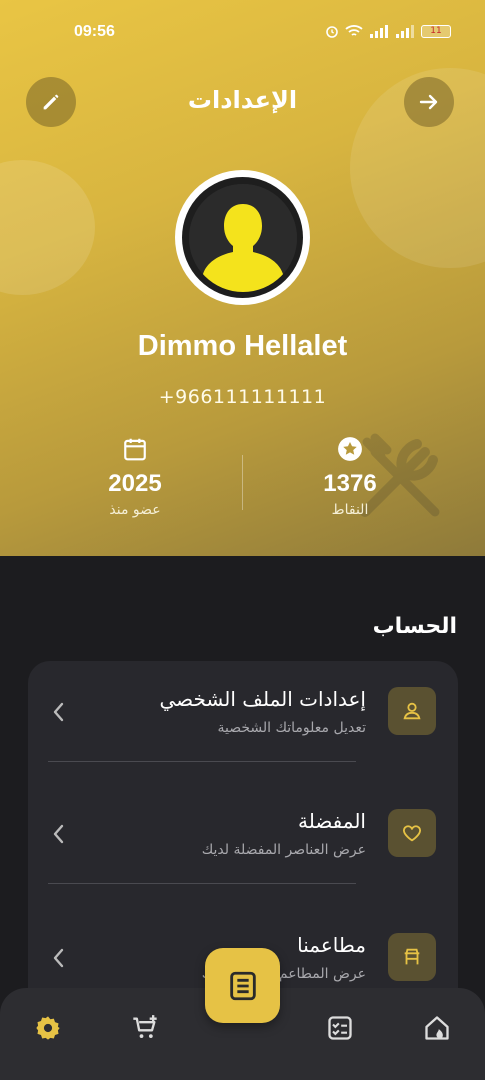 The width and height of the screenshot is (485, 1080). I want to click on member-since-stat: 2025 عضو منذ, so click(135, 476).